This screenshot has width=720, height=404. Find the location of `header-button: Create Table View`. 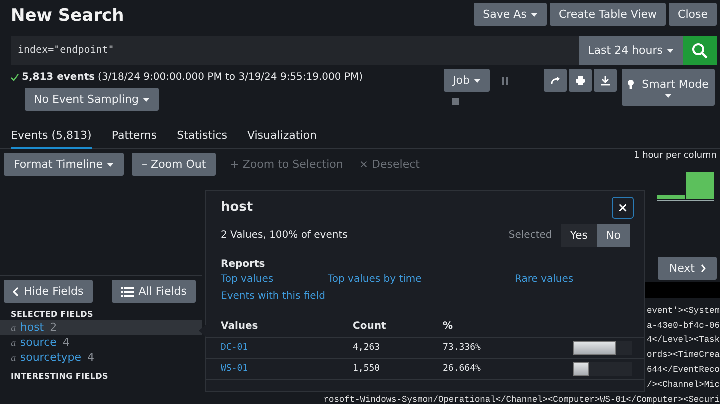

header-button: Create Table View is located at coordinates (608, 14).